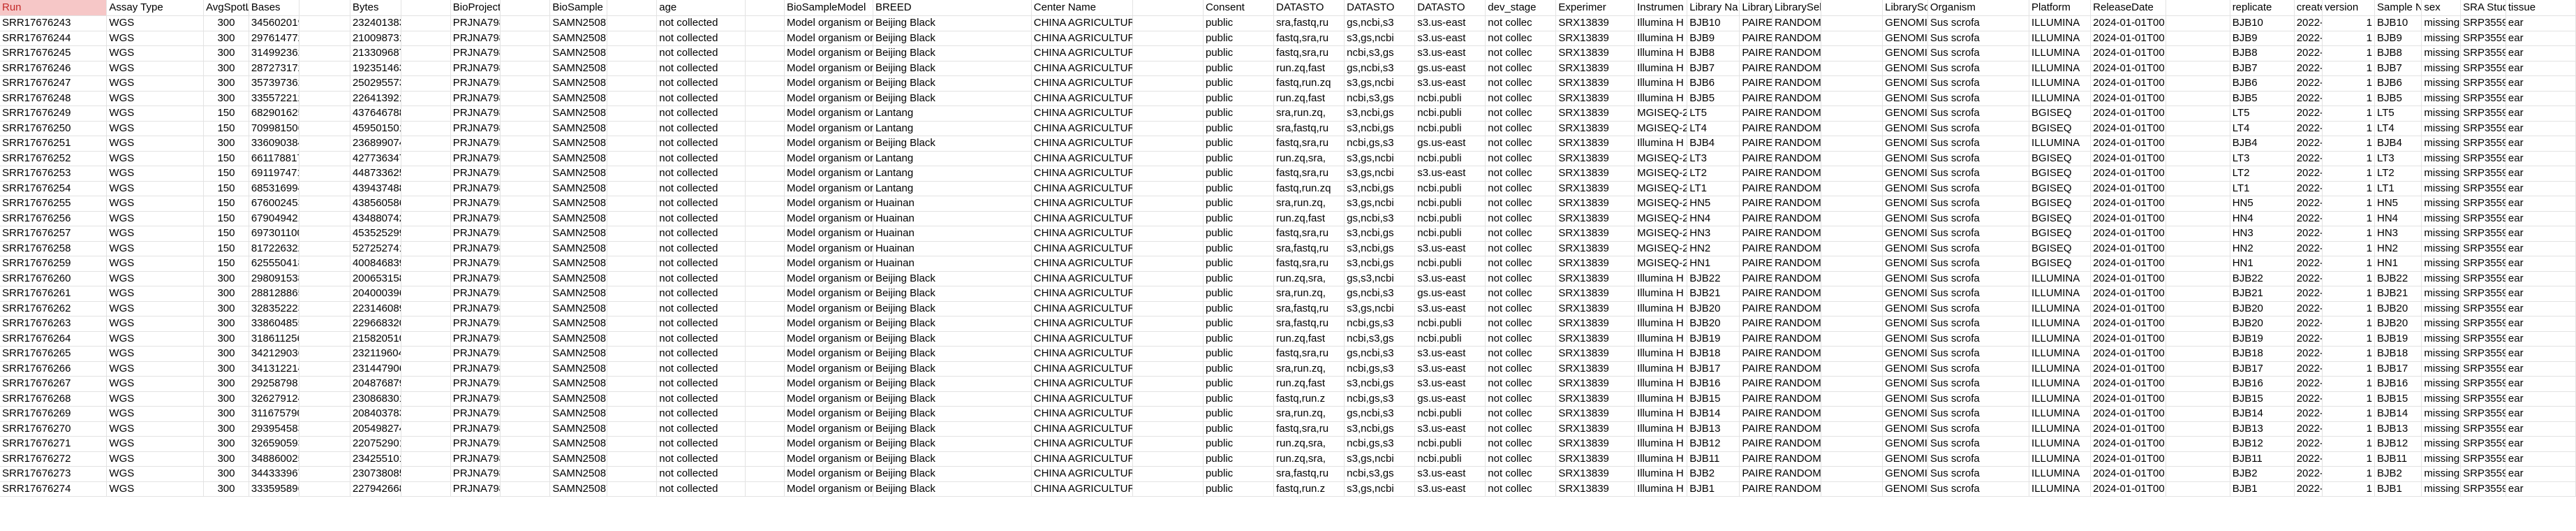  Describe the element at coordinates (375, 459) in the screenshot. I see `table-cell: 23425510163` at that location.